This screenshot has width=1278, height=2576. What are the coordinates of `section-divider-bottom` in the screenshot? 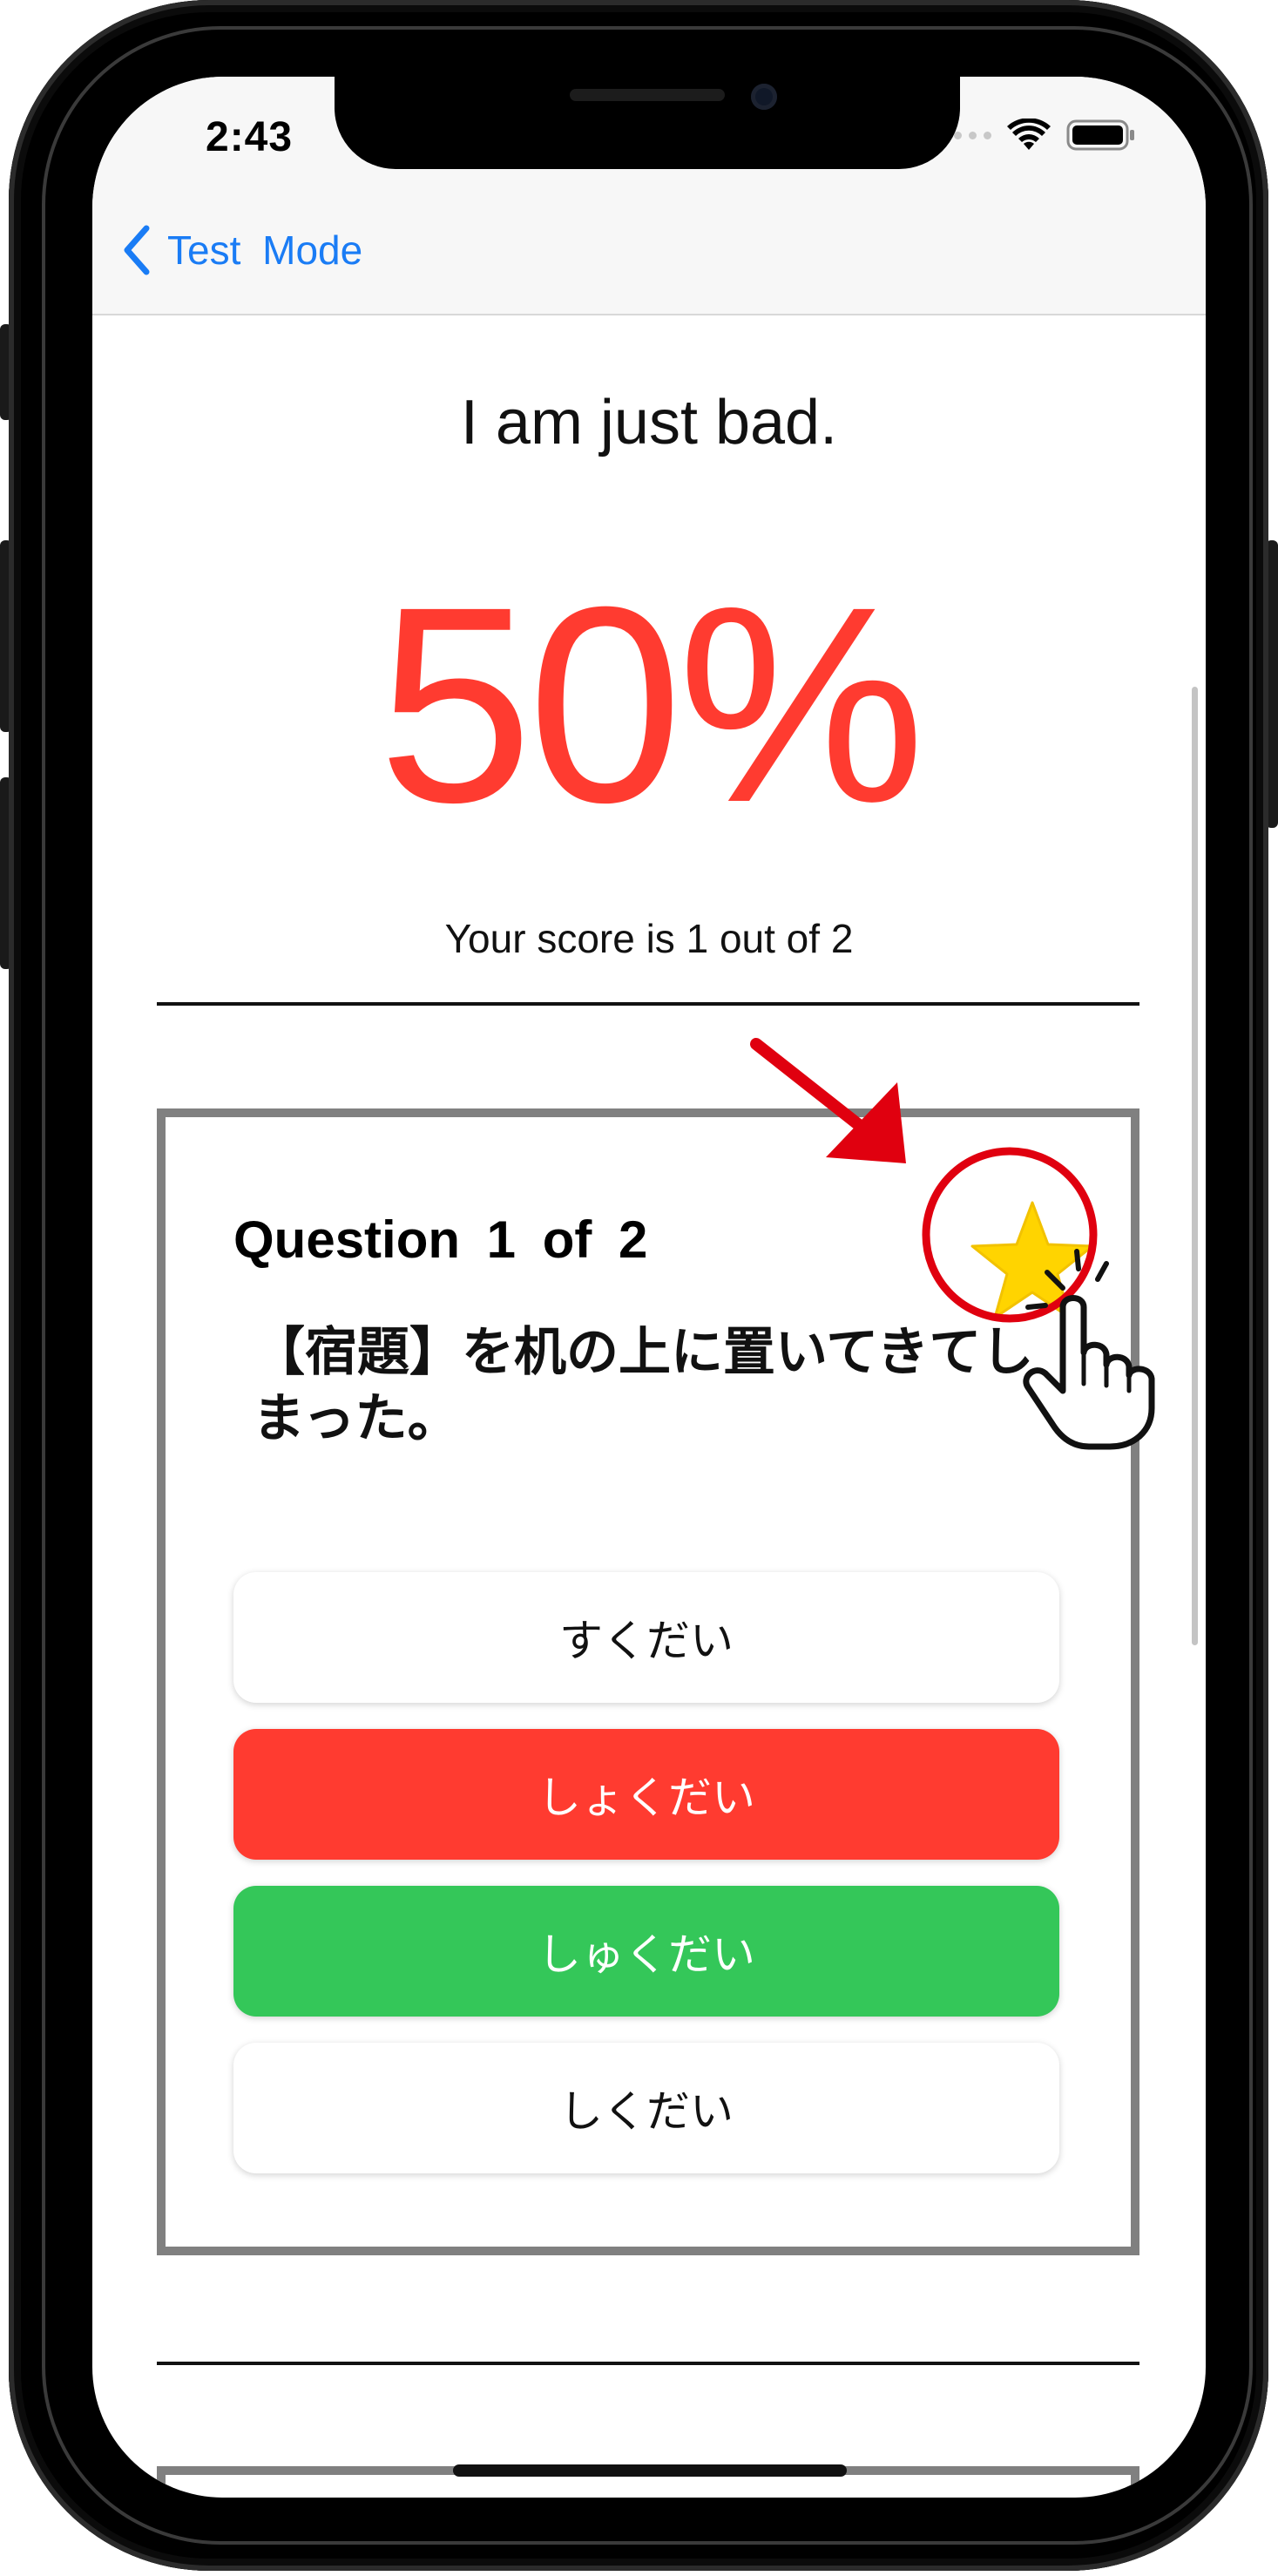 It's located at (648, 2364).